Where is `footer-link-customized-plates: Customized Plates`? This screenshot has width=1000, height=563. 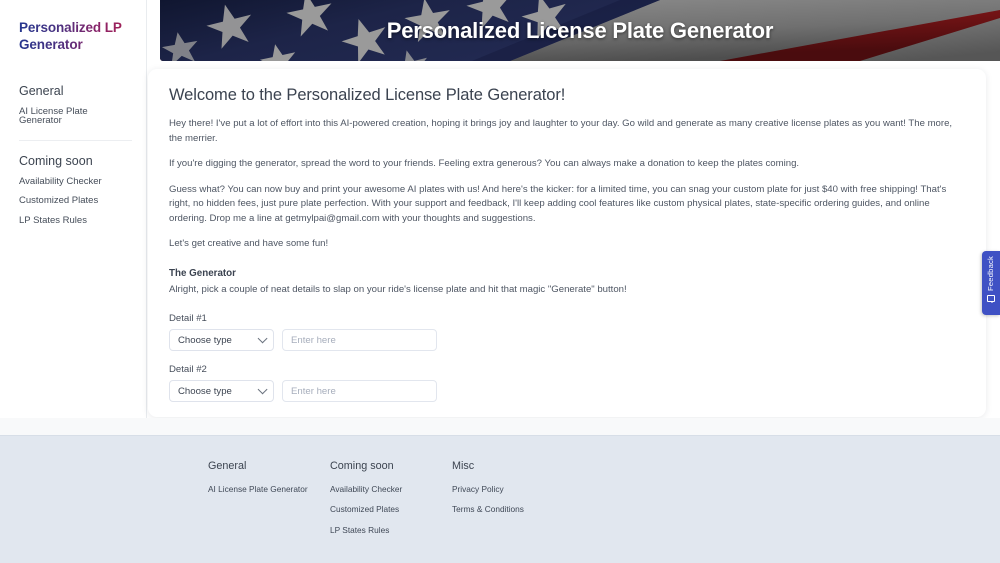 footer-link-customized-plates: Customized Plates is located at coordinates (391, 509).